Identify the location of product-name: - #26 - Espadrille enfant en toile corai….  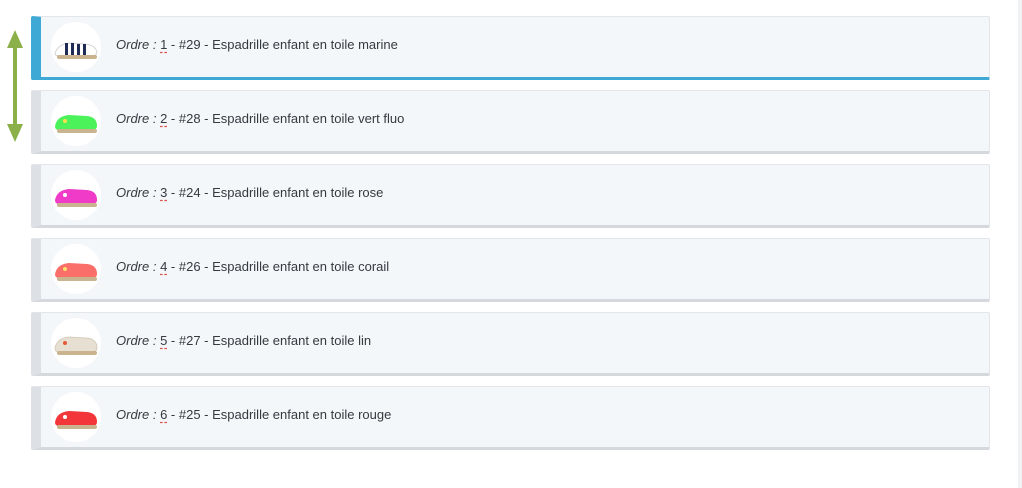
(278, 266).